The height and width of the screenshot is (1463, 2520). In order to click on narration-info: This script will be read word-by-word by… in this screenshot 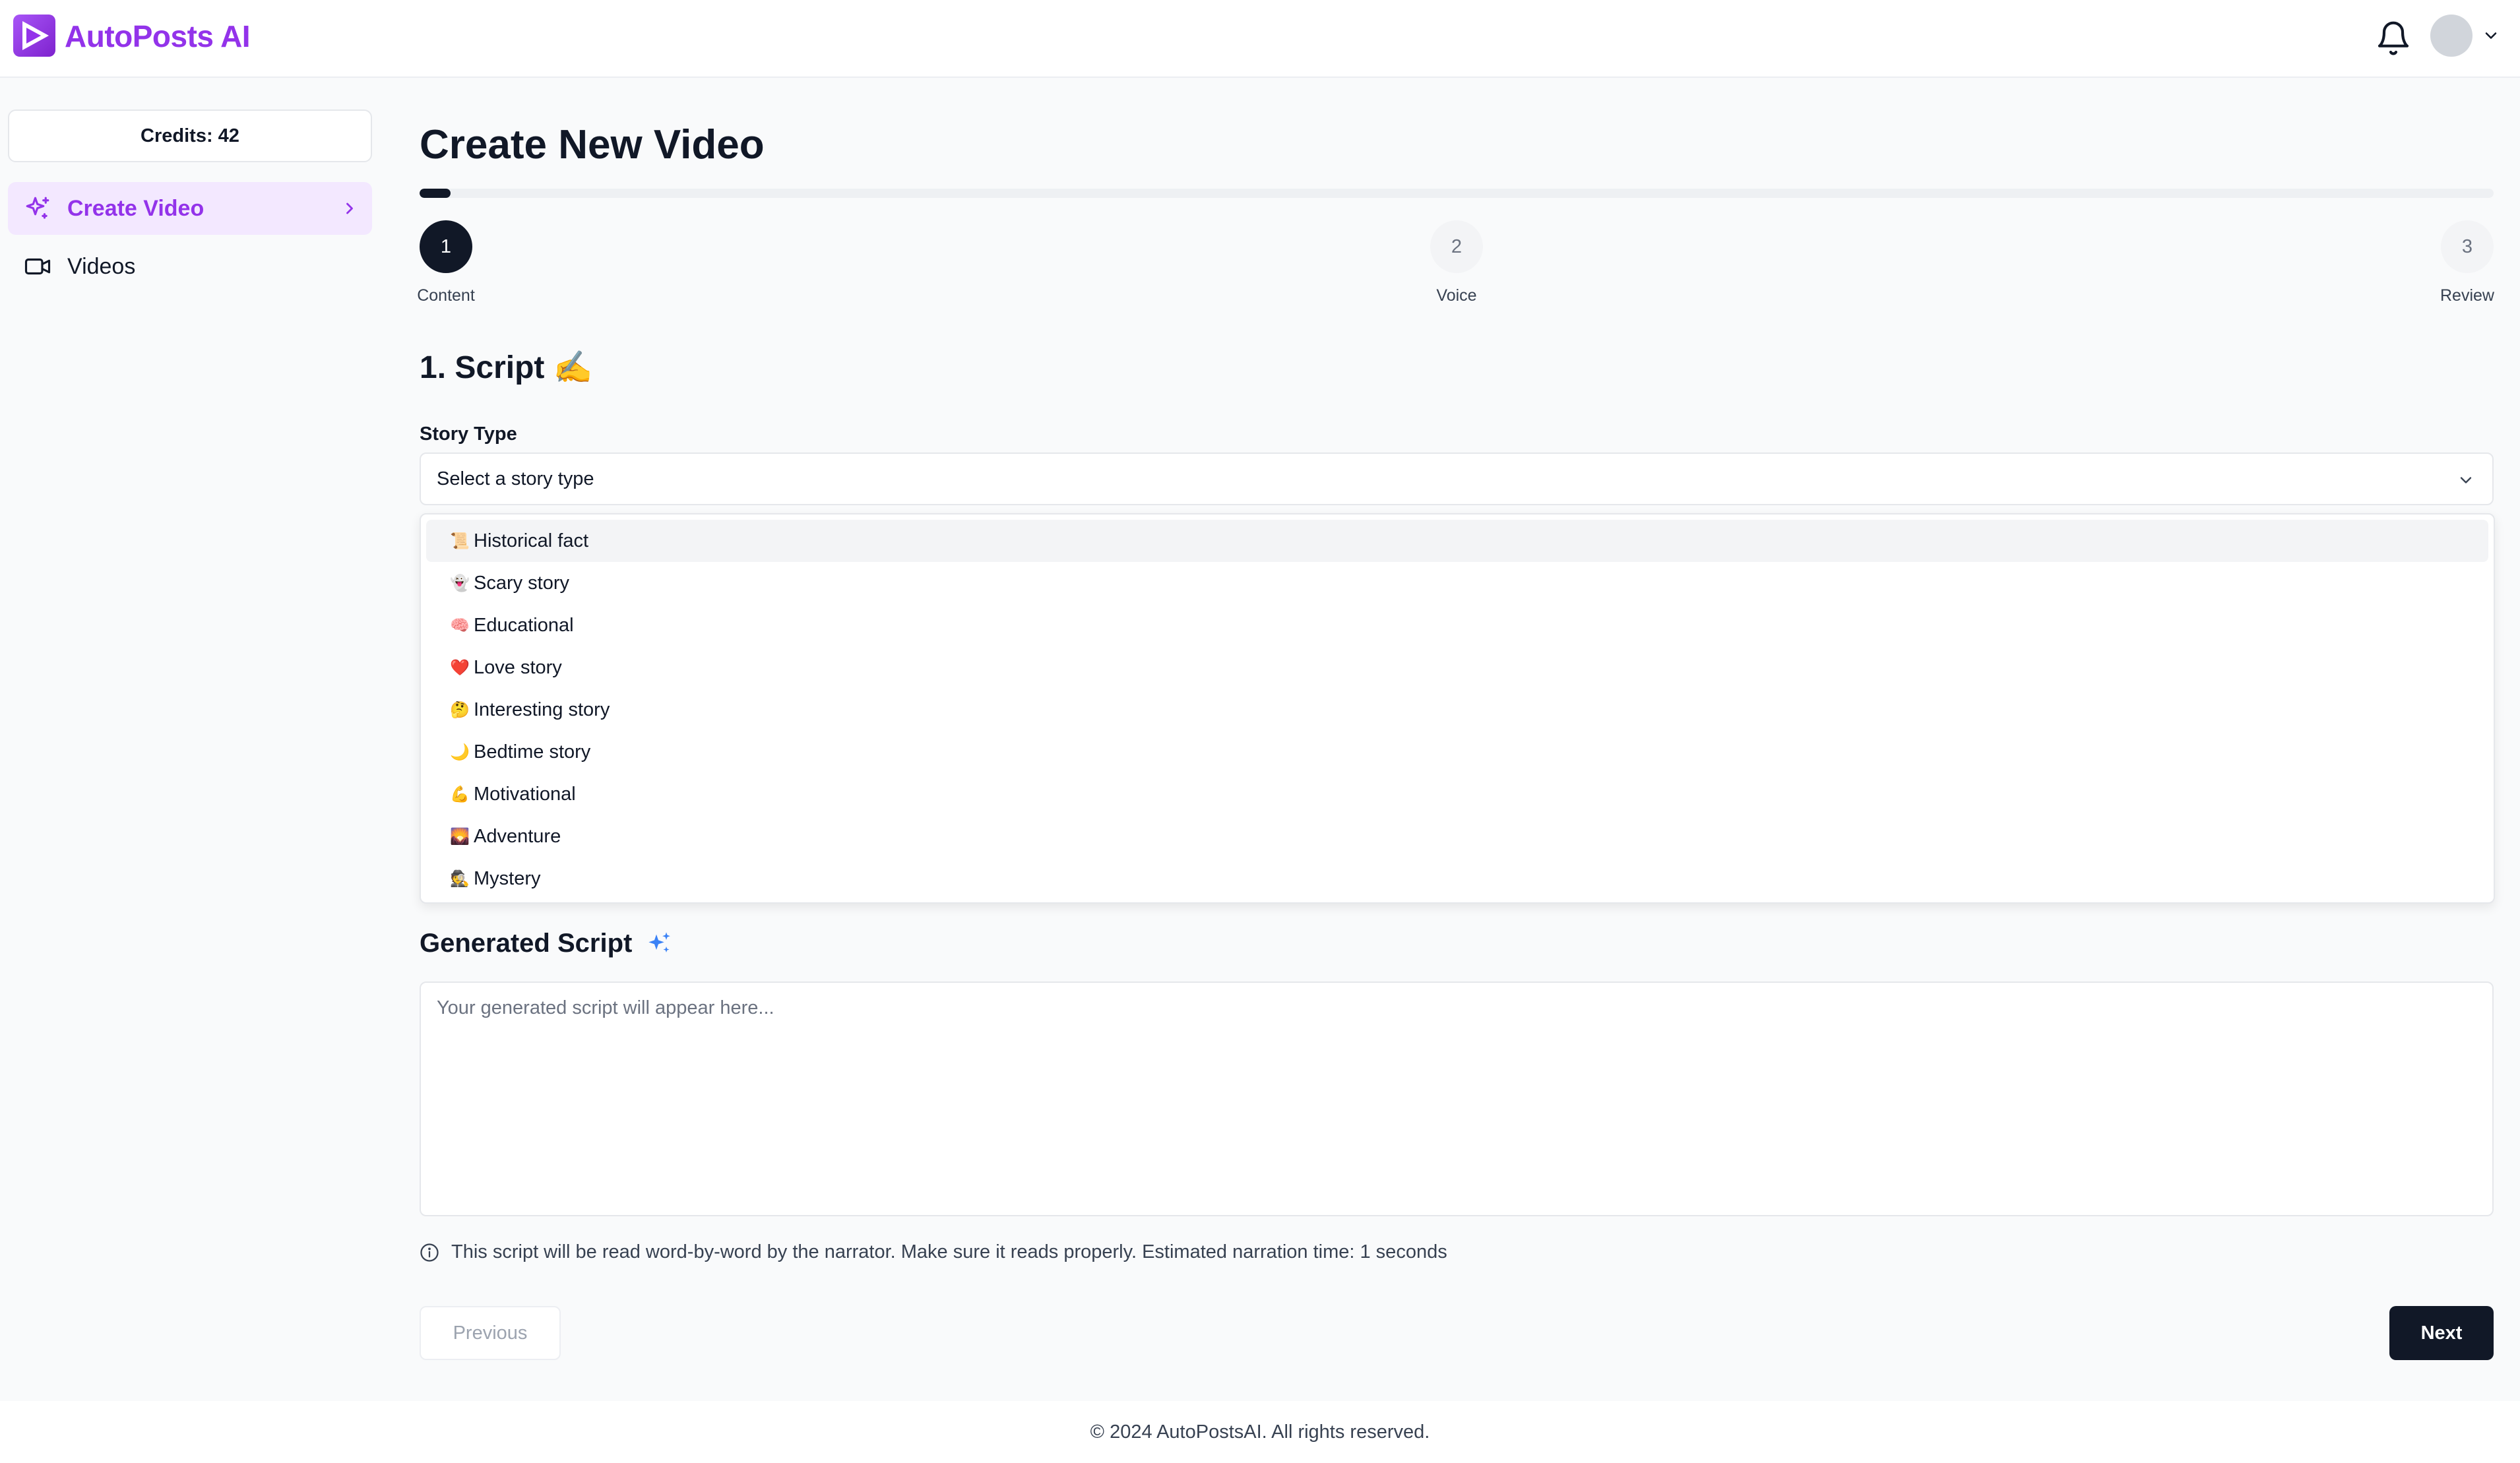, I will do `click(933, 1252)`.